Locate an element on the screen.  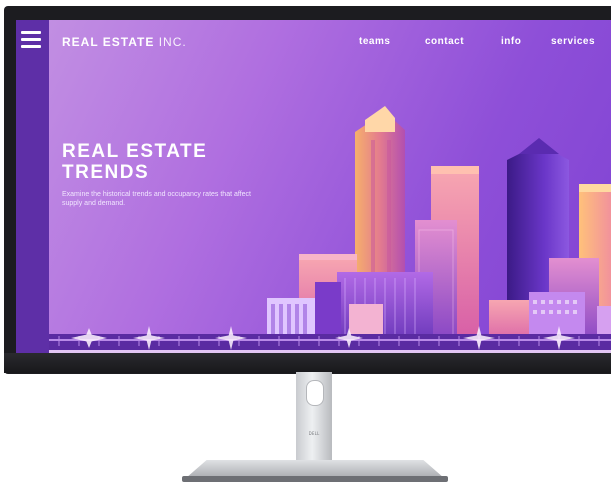
hero-title: REAL ESTATE TRENDS is located at coordinates (134, 162).